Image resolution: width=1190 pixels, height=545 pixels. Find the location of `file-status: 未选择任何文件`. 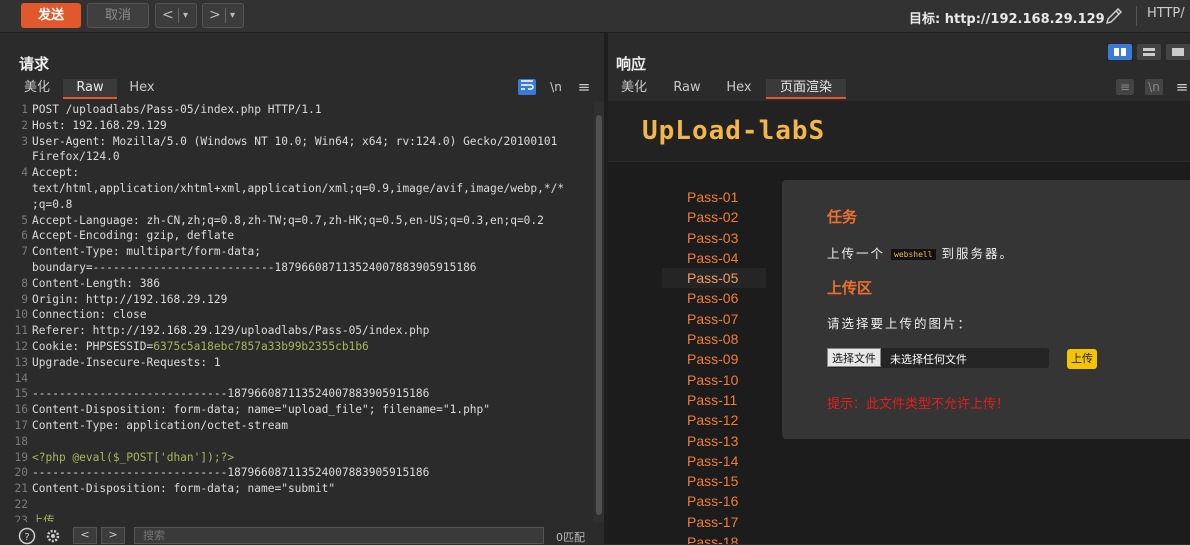

file-status: 未选择任何文件 is located at coordinates (928, 359).